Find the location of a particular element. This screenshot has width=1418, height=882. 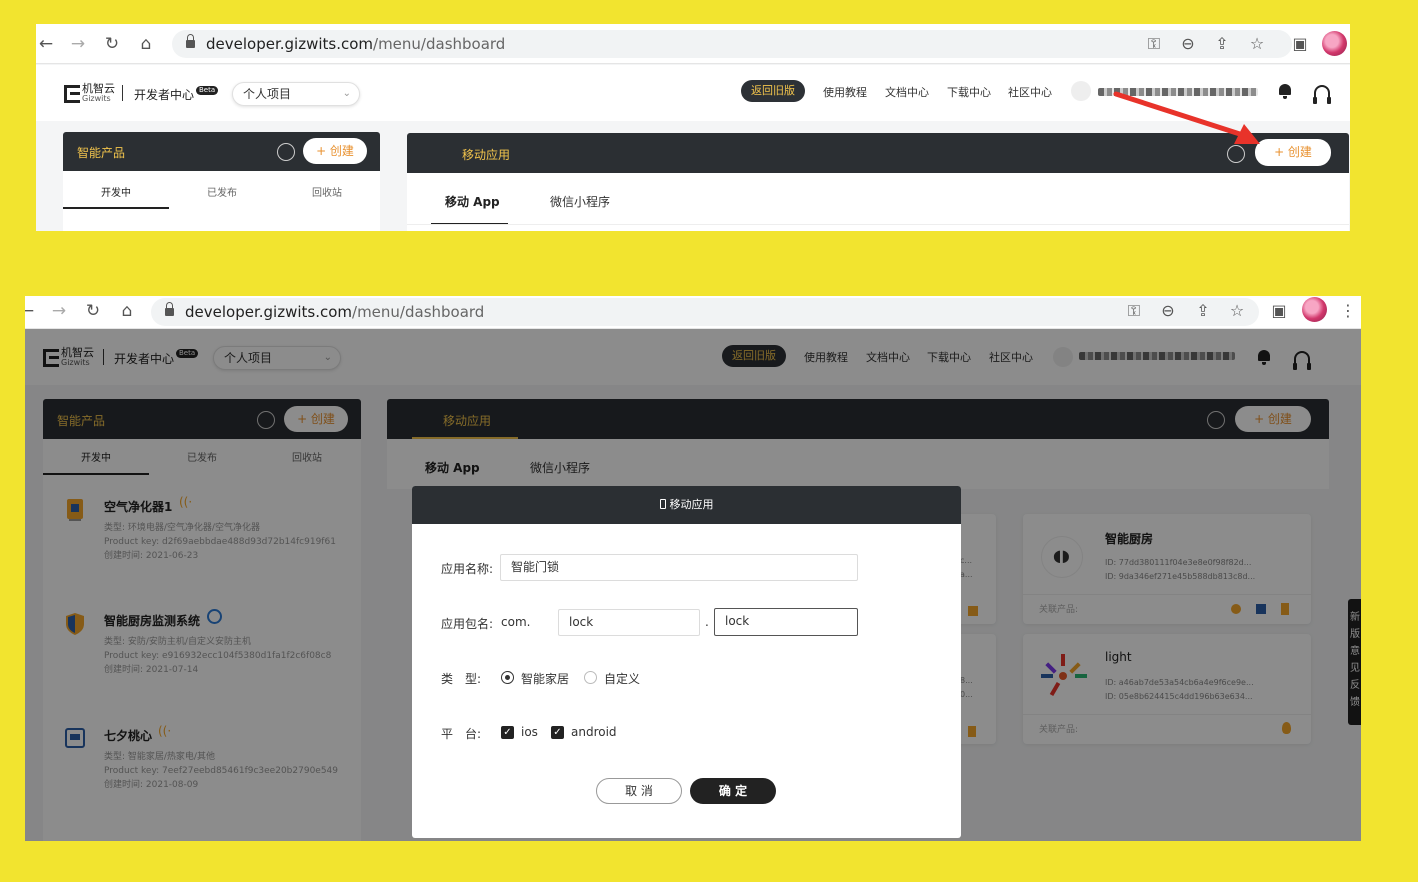

platform-label: 平 台: is located at coordinates (461, 734).